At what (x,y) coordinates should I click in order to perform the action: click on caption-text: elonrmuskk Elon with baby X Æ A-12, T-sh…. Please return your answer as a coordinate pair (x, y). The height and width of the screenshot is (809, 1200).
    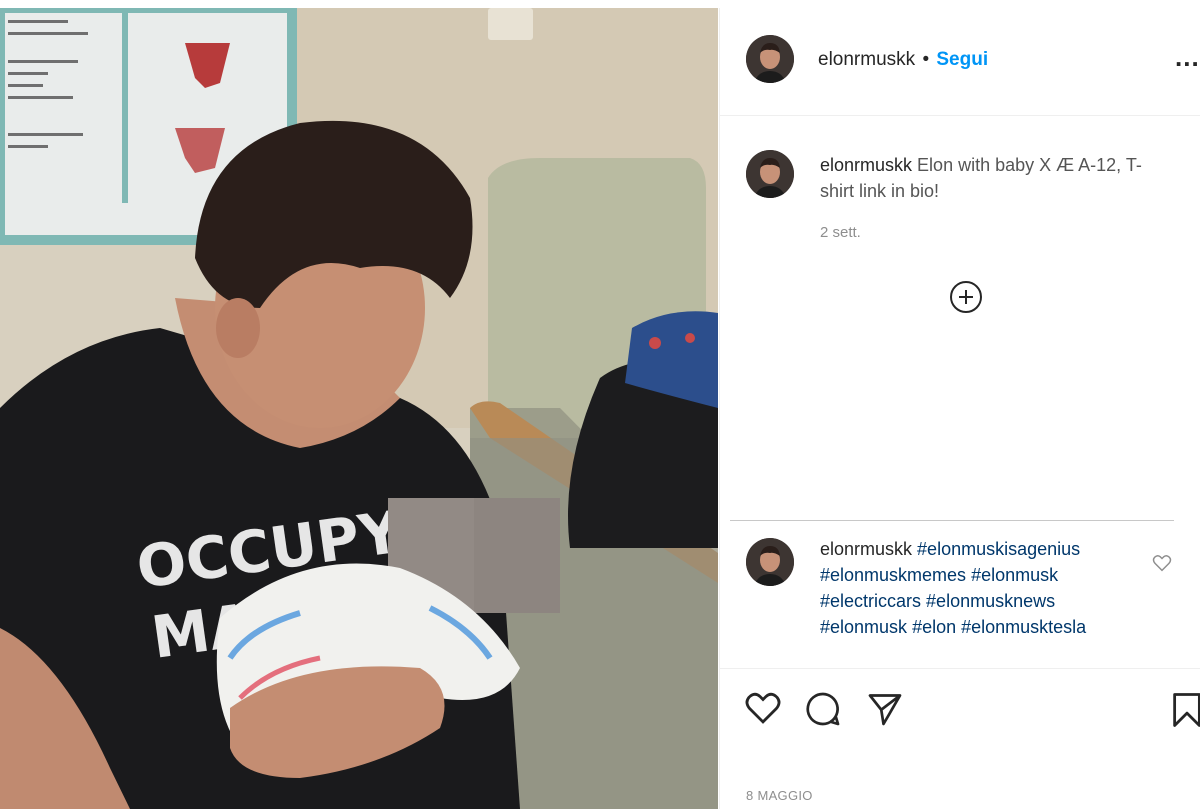
    Looking at the image, I should click on (990, 178).